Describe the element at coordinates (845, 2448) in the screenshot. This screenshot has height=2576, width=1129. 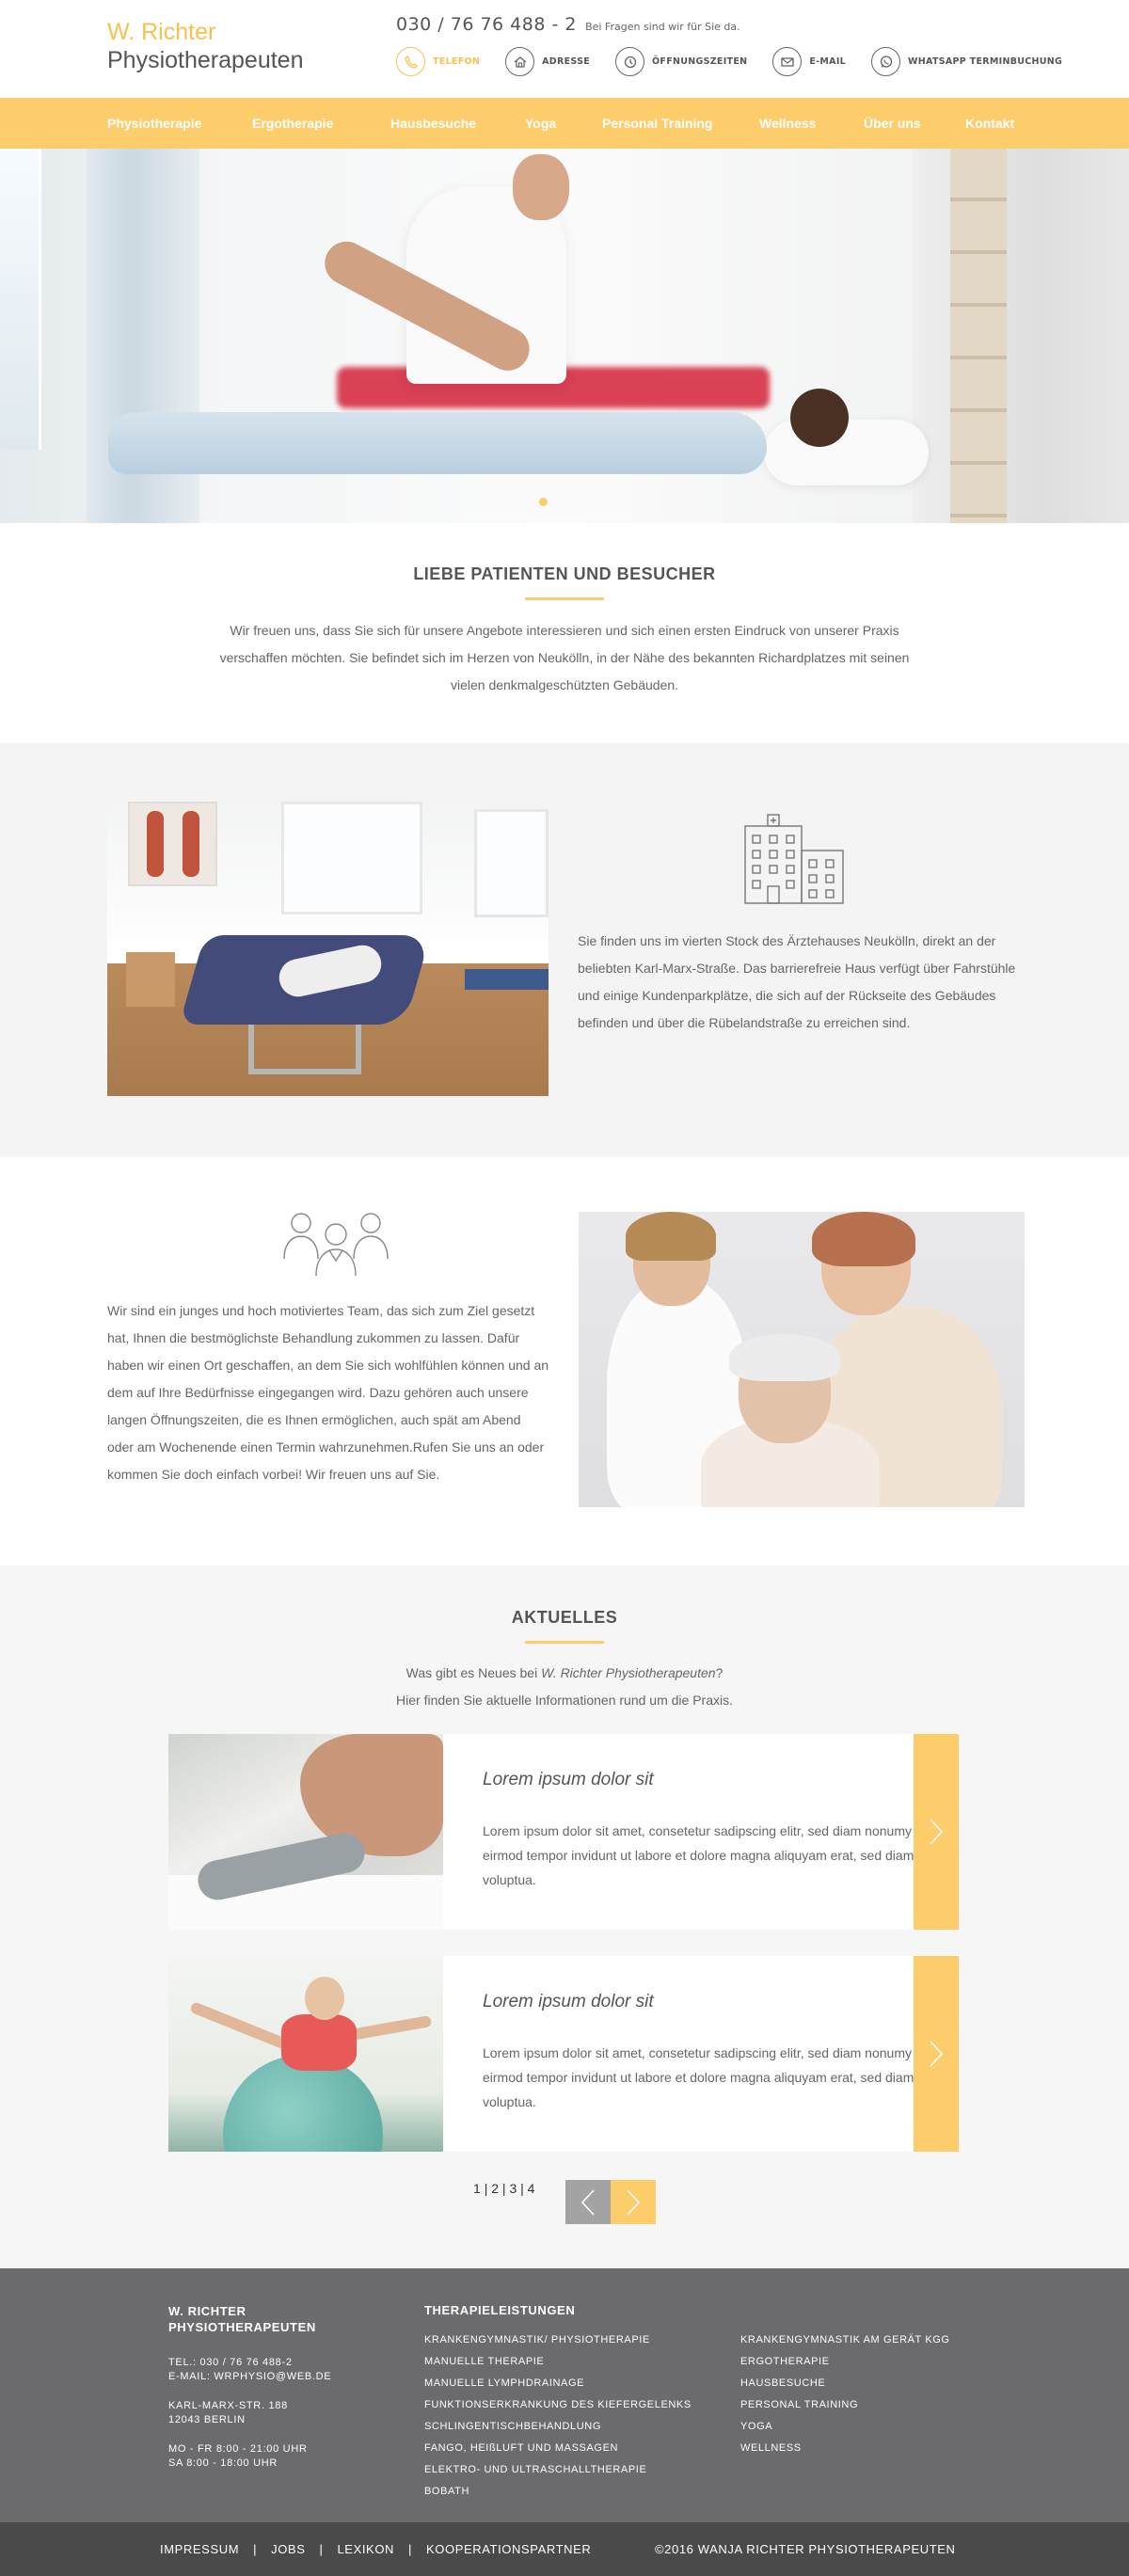
I see `footer-service-link: WELLNESS` at that location.